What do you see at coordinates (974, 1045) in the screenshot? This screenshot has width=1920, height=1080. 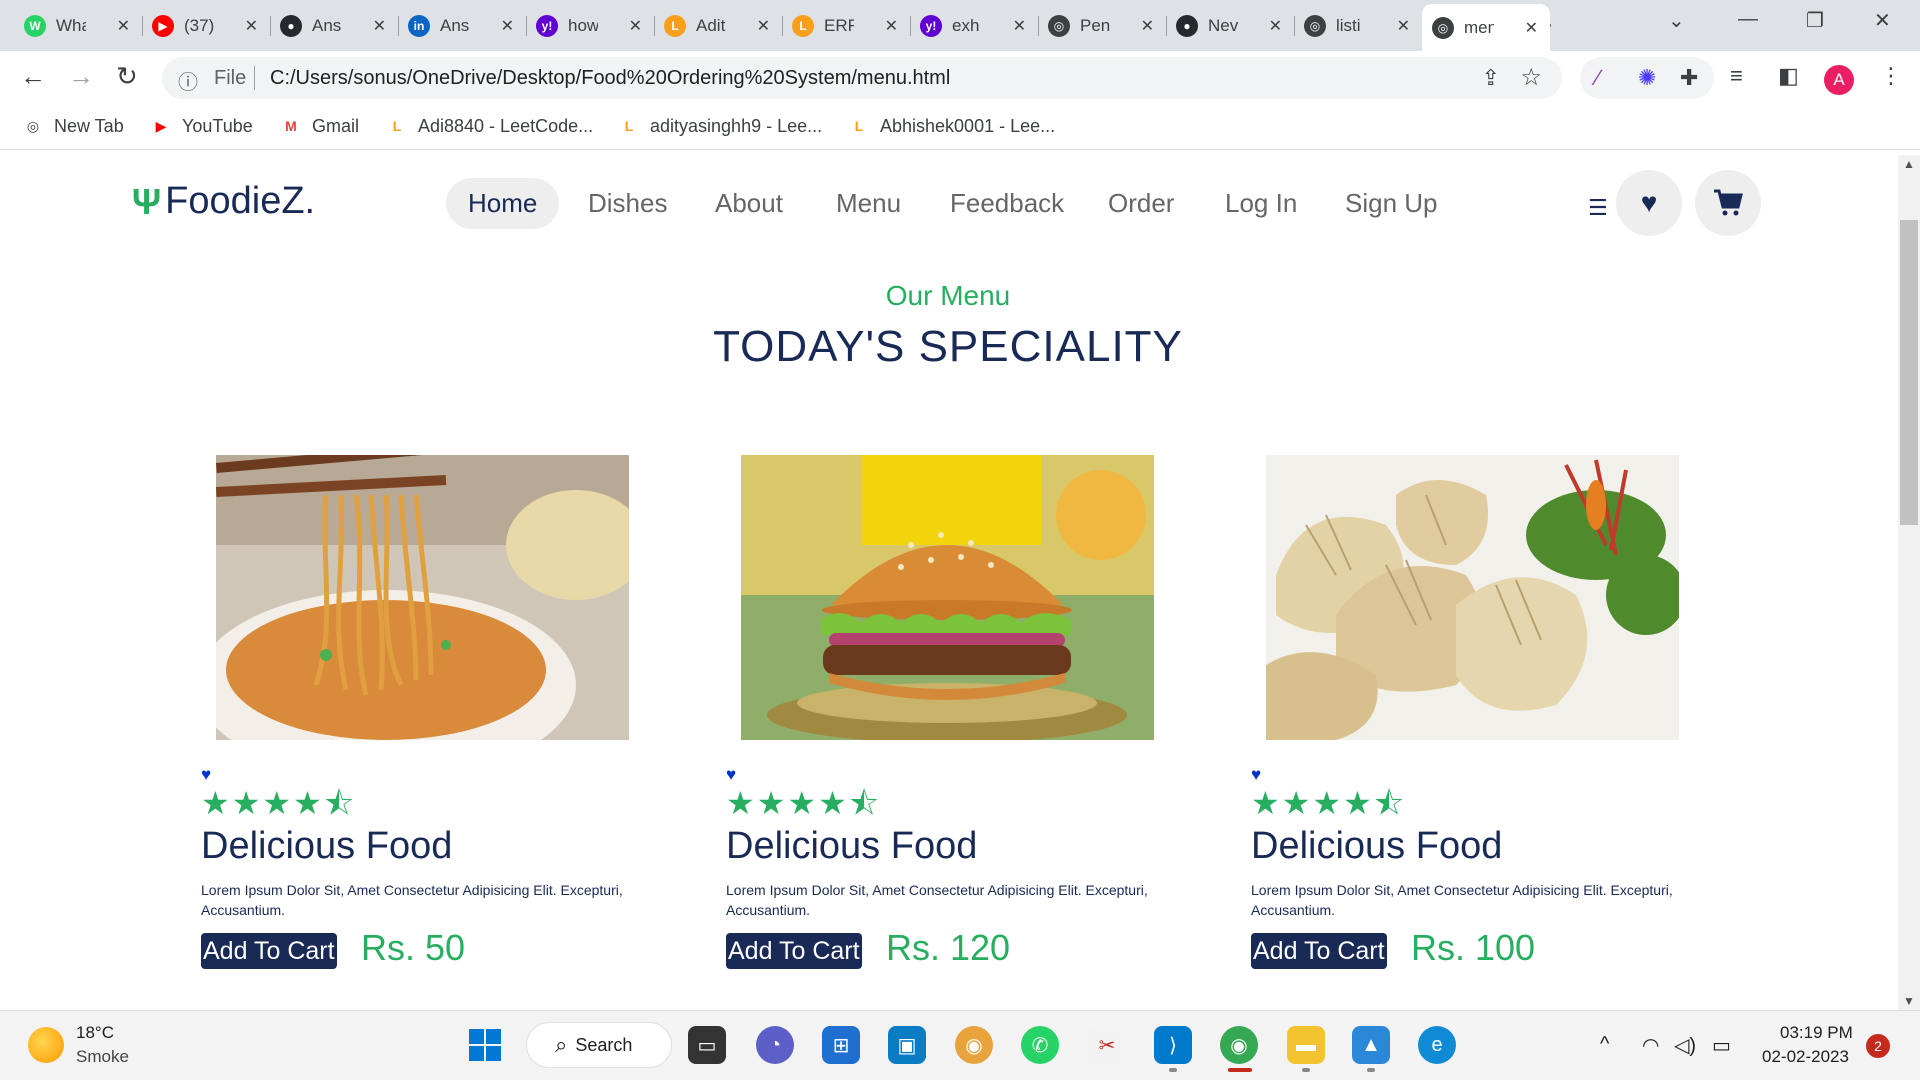 I see `chrome-dev-icon: ◉` at bounding box center [974, 1045].